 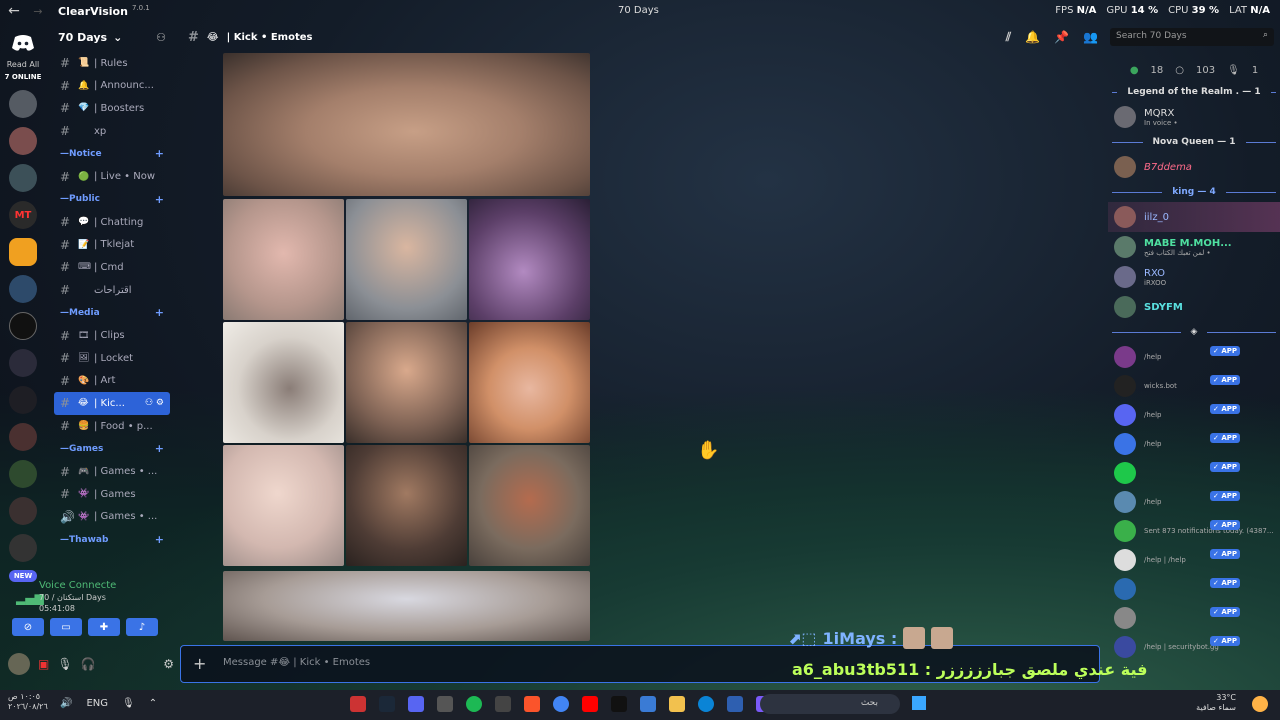 I want to click on steam-icon, so click(x=387, y=704).